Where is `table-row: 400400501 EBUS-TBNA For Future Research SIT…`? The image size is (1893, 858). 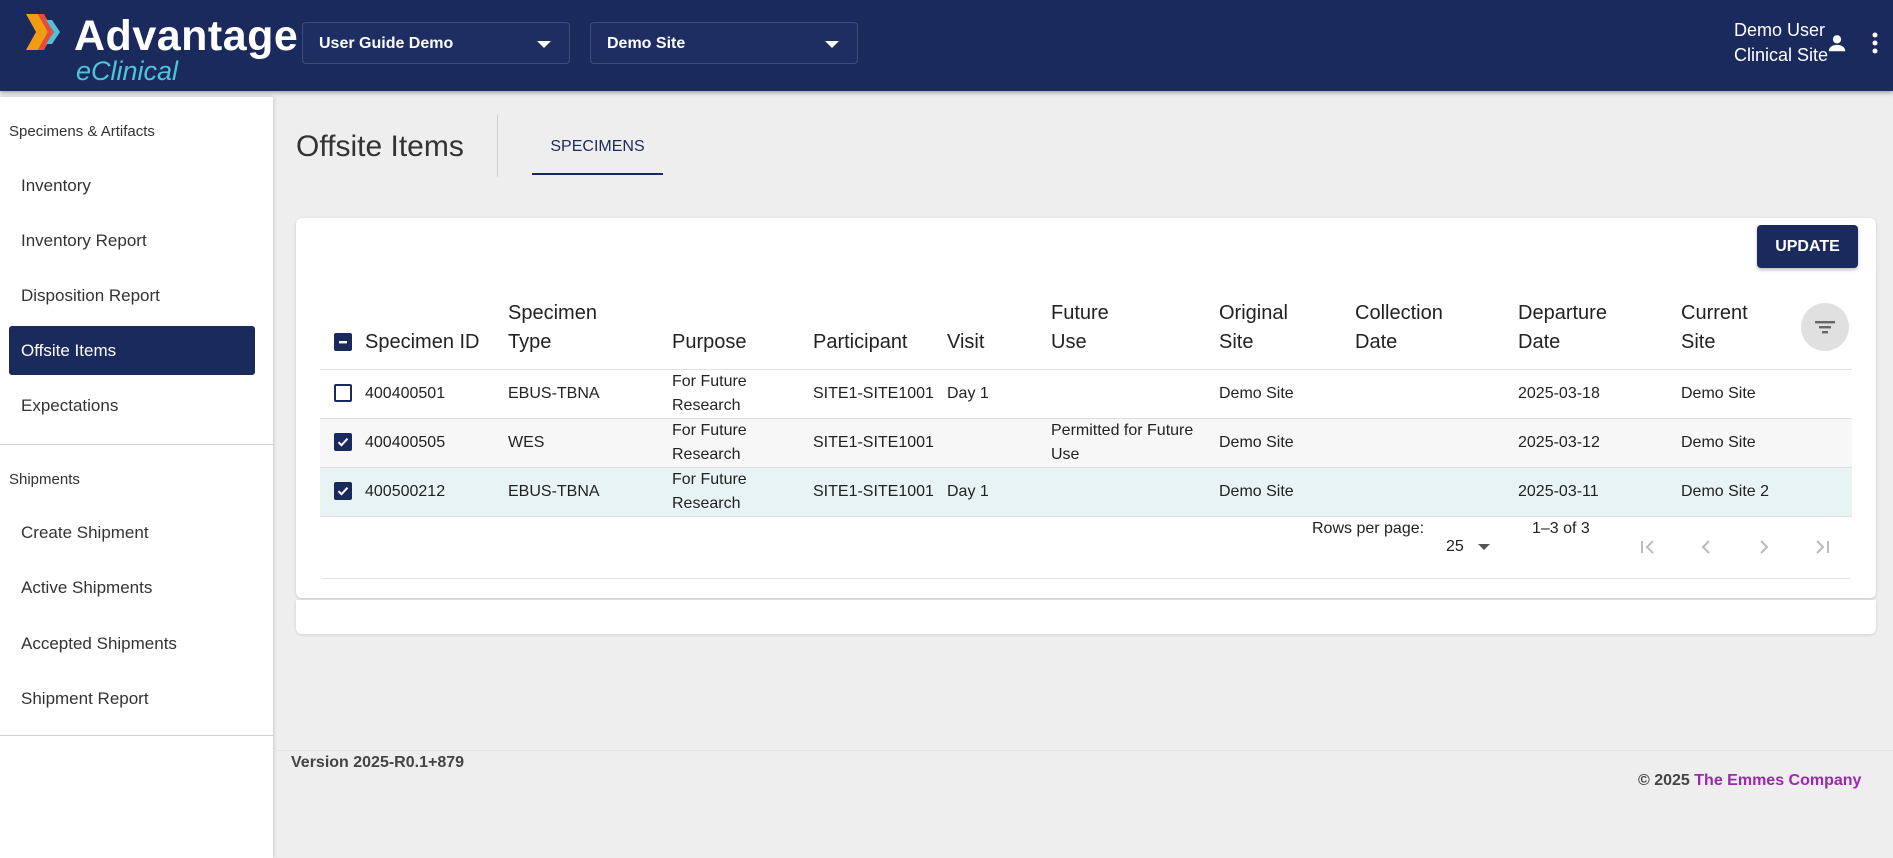
table-row: 400400501 EBUS-TBNA For Future Research SIT… is located at coordinates (1086, 394).